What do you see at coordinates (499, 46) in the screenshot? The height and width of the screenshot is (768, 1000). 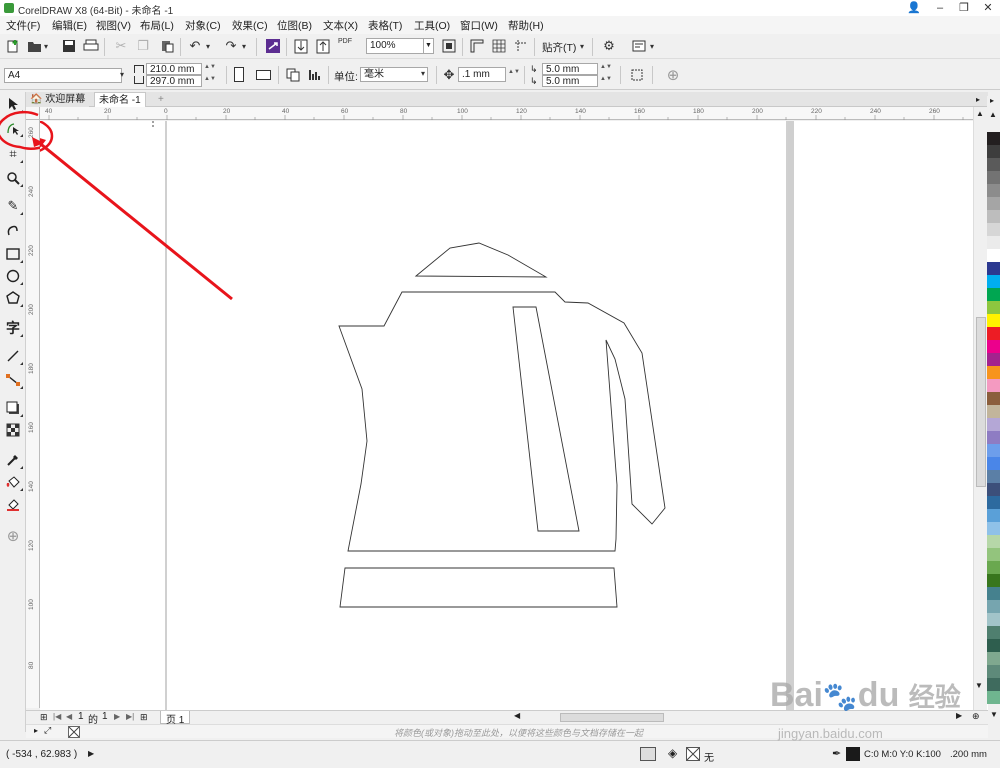 I see `show-grid-icon` at bounding box center [499, 46].